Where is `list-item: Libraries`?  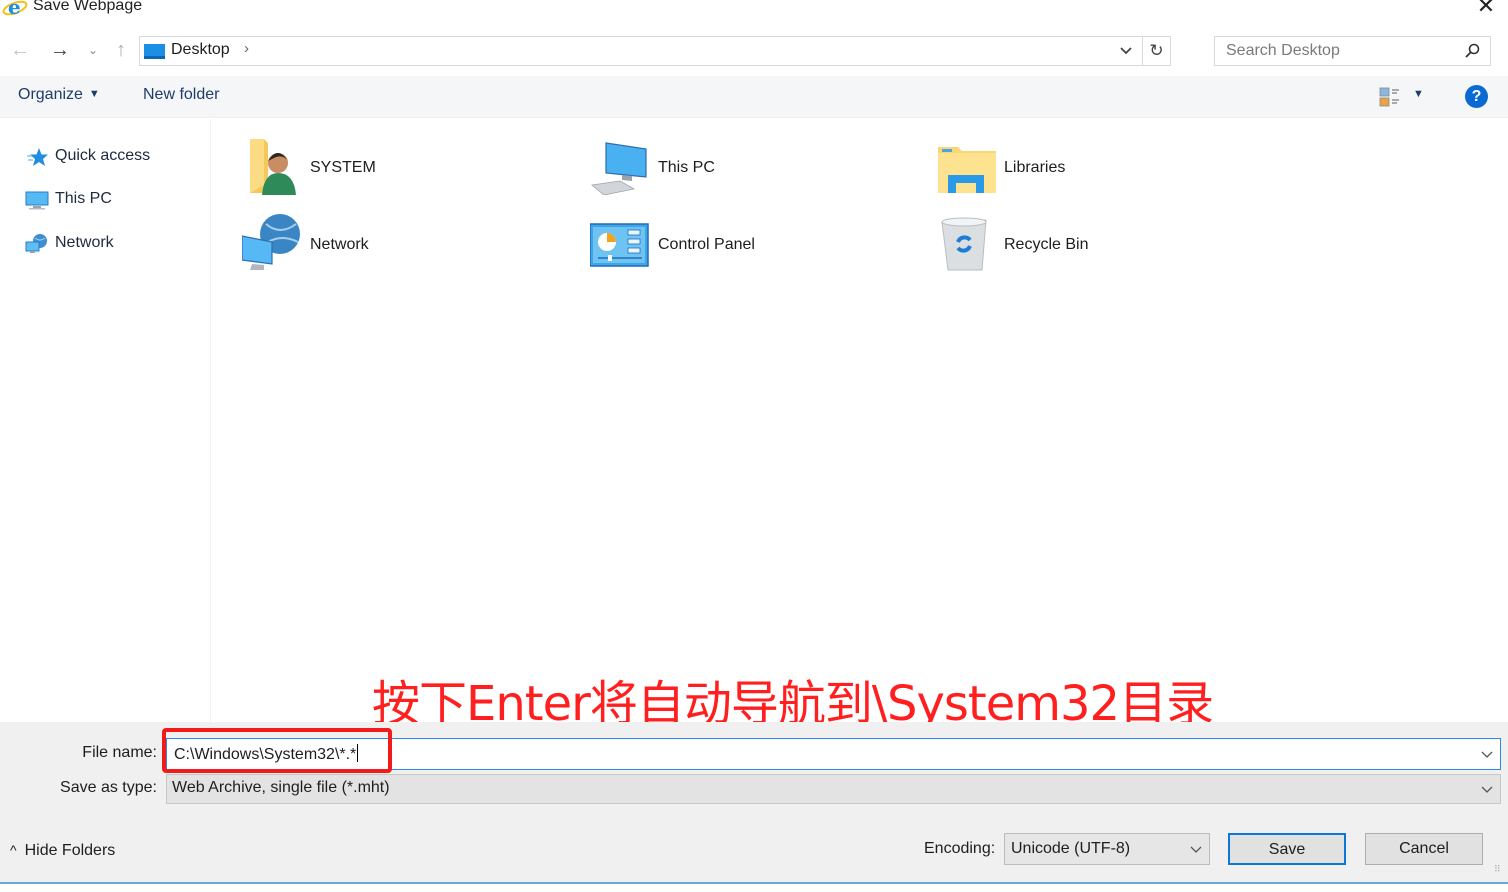 list-item: Libraries is located at coordinates (1086, 162).